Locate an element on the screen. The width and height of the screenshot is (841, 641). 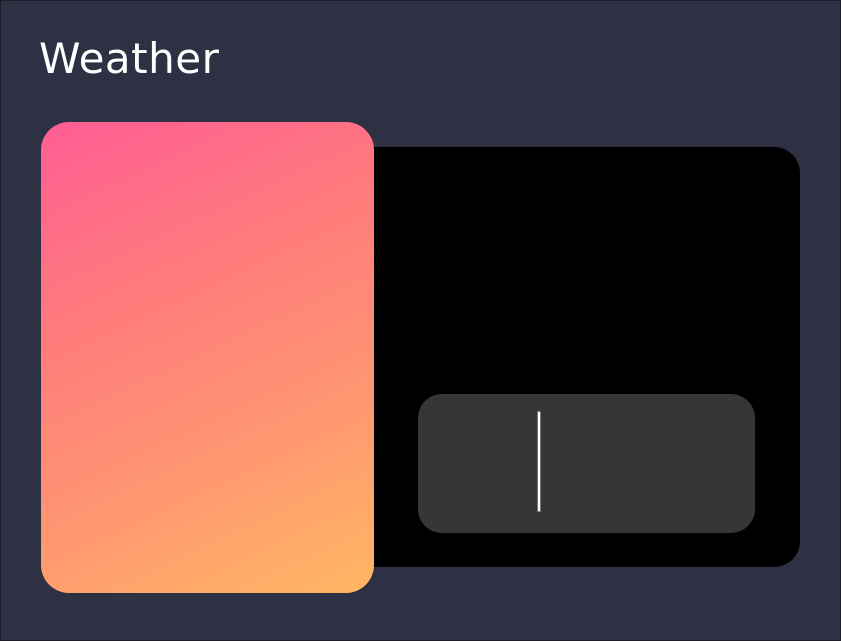
page-title: Weather is located at coordinates (129, 58).